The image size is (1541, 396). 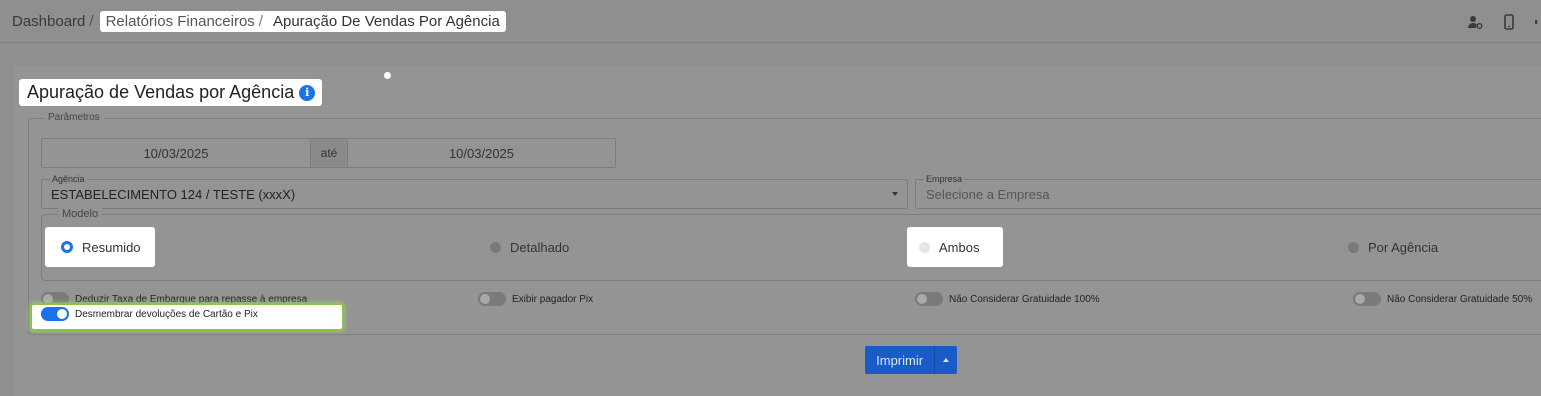 I want to click on toggle-exibir-pix: Exibir pagador Pix, so click(x=535, y=299).